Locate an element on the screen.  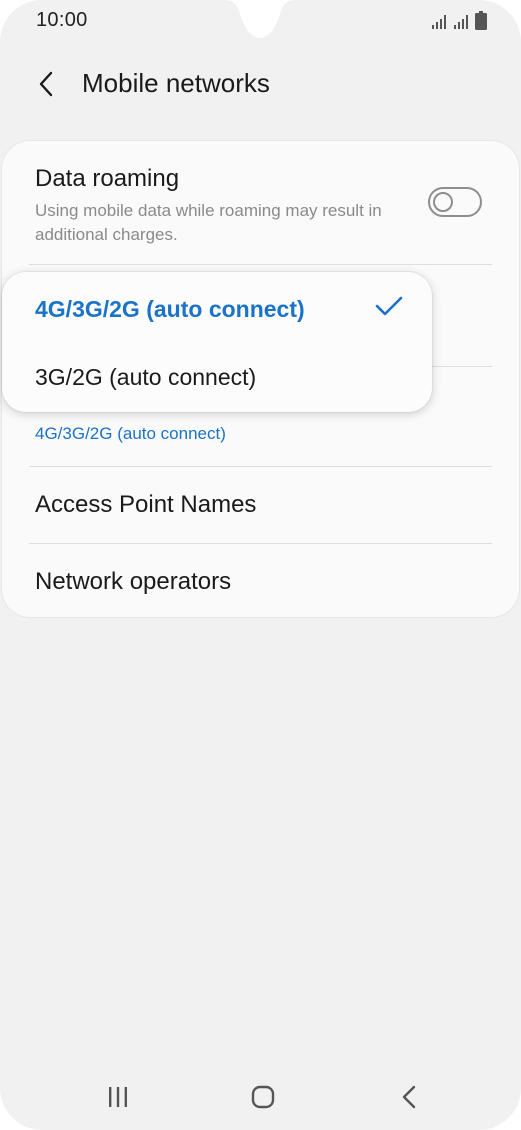
access-point-names-title: Access Point Names is located at coordinates (146, 504).